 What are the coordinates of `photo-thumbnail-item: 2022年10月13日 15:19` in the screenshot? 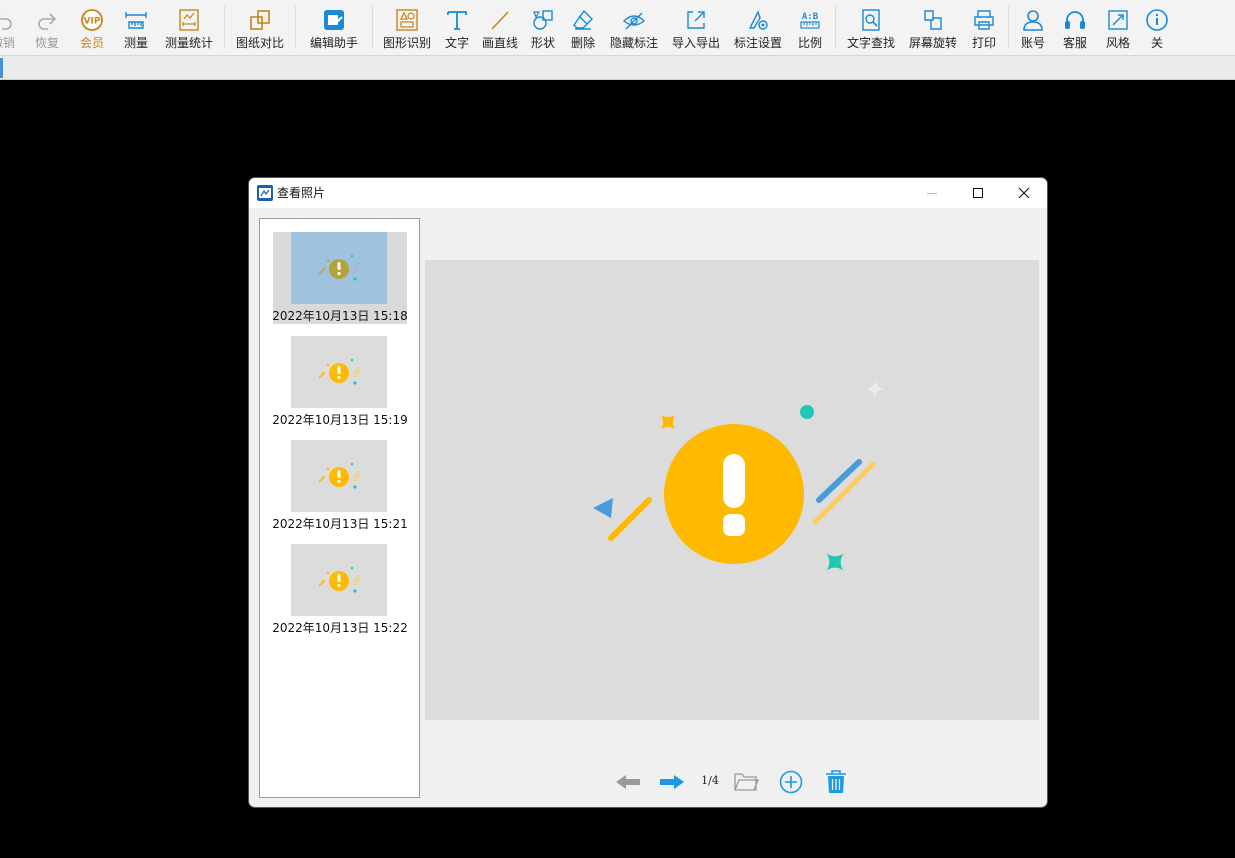 It's located at (340, 382).